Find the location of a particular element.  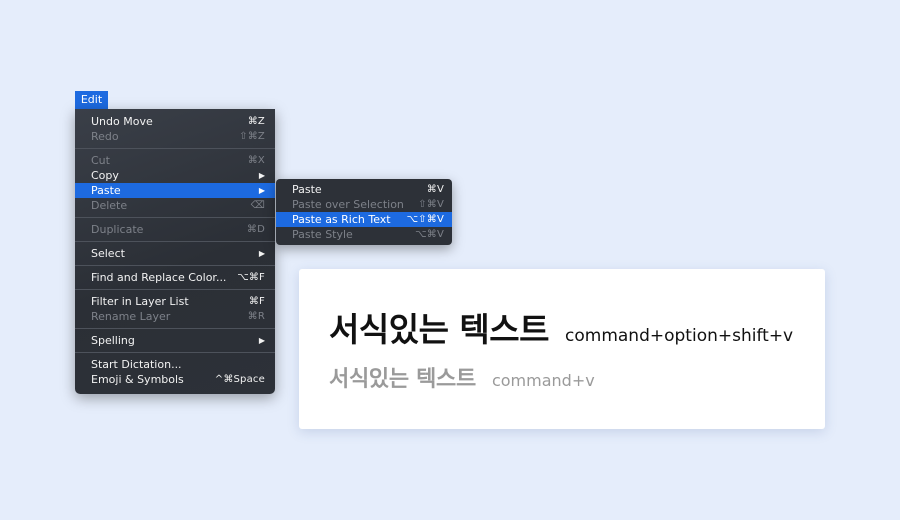

menu-item-label: Rename Layer is located at coordinates (131, 316).